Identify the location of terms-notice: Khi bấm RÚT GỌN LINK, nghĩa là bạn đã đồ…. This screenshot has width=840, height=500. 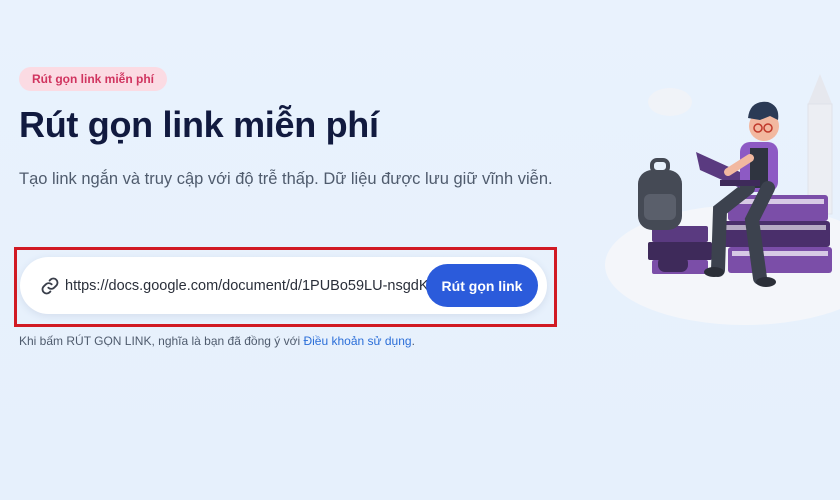
(217, 341).